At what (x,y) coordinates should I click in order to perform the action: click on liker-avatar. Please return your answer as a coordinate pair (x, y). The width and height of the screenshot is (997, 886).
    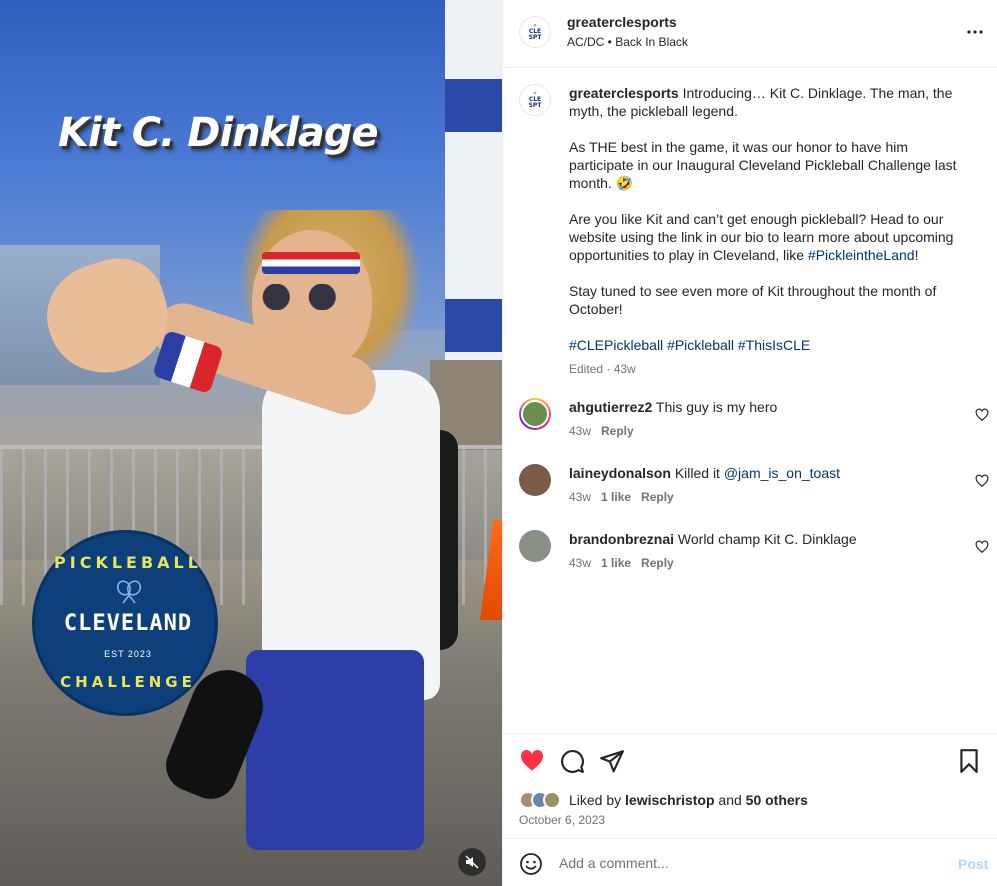
    Looking at the image, I should click on (552, 800).